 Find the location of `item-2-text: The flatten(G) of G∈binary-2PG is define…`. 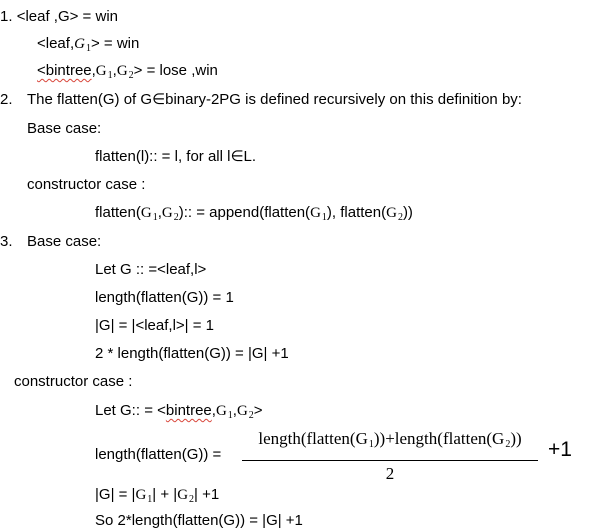

item-2-text: The flatten(G) of G∈binary-2PG is define… is located at coordinates (274, 99).